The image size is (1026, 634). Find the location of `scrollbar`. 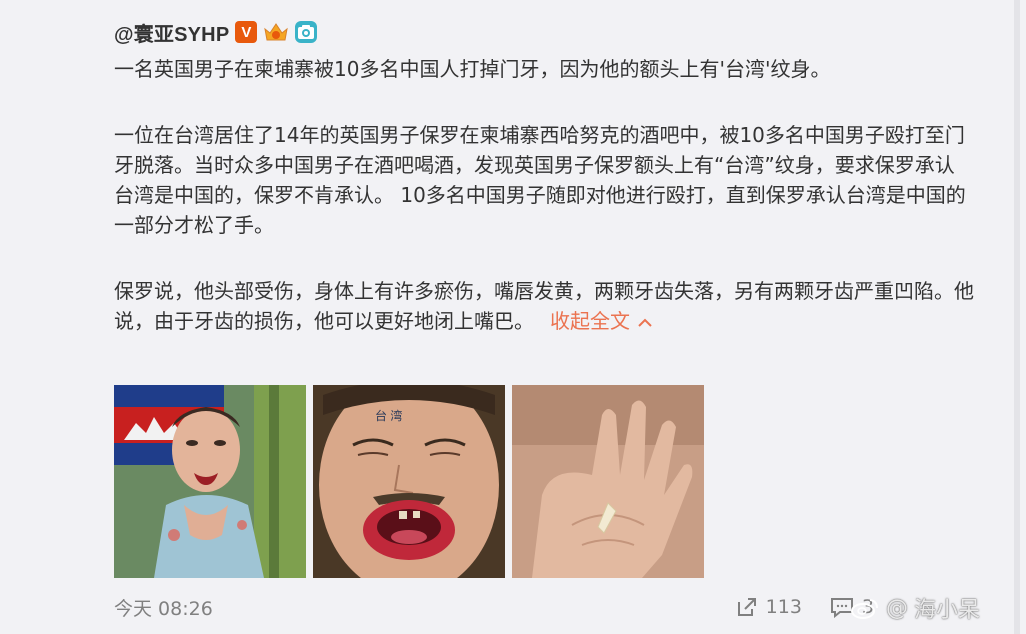

scrollbar is located at coordinates (1017, 317).